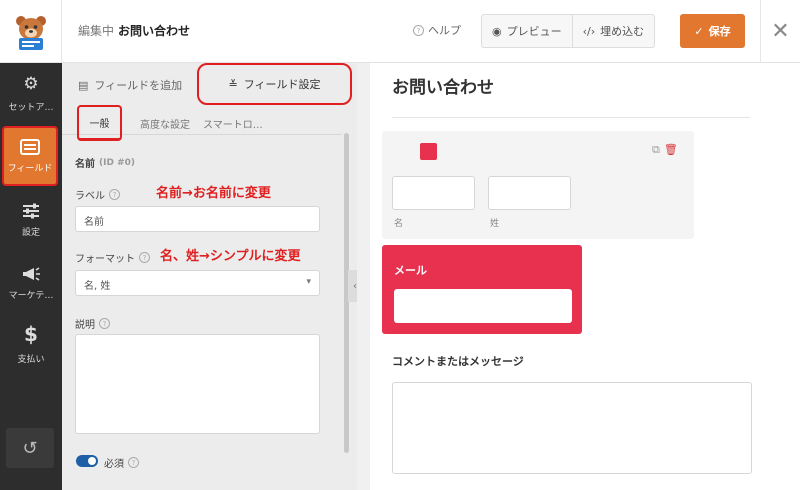 The height and width of the screenshot is (490, 800). What do you see at coordinates (444, 30) in the screenshot?
I see `help-label: ヘルプ` at bounding box center [444, 30].